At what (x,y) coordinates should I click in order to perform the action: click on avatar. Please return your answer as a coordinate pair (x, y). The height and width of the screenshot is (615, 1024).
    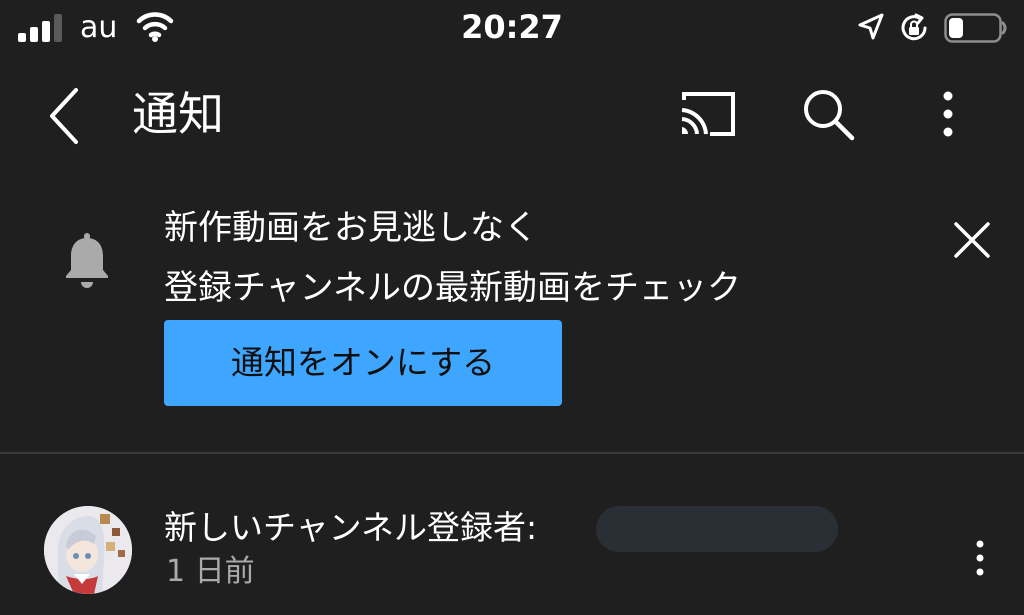
    Looking at the image, I should click on (88, 550).